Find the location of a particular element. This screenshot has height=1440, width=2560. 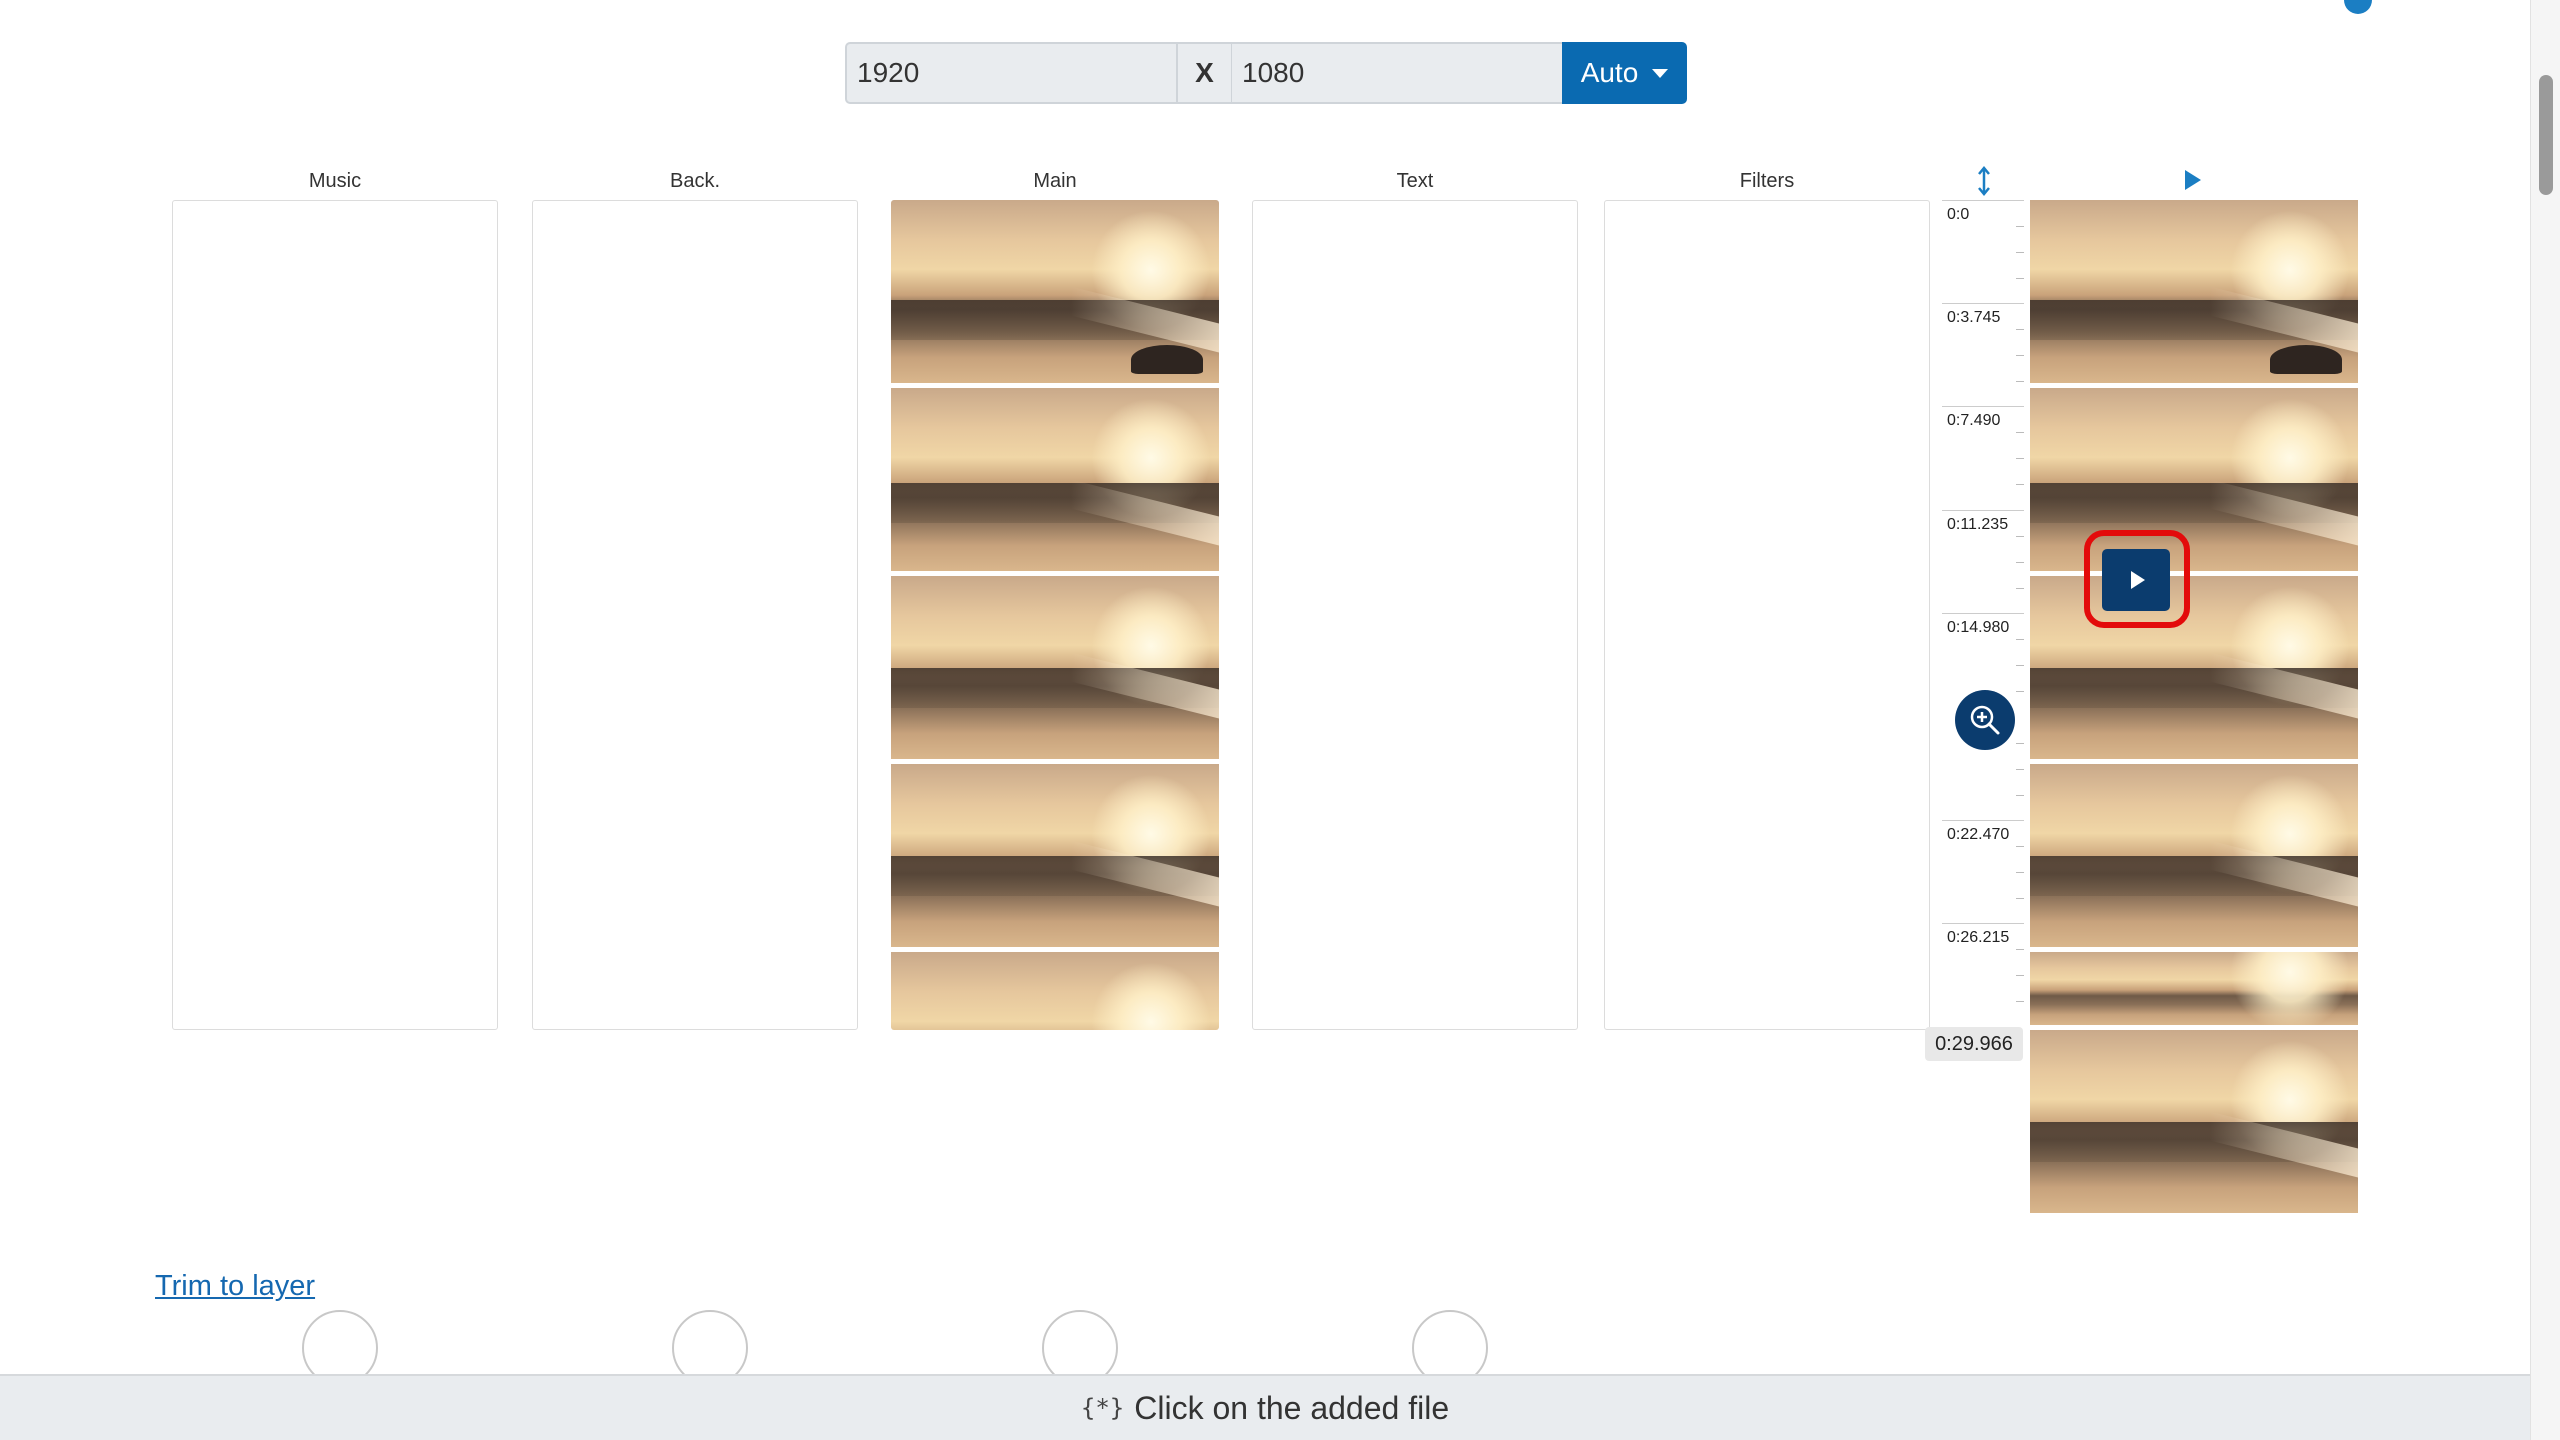

highlight-ring is located at coordinates (2137, 579).